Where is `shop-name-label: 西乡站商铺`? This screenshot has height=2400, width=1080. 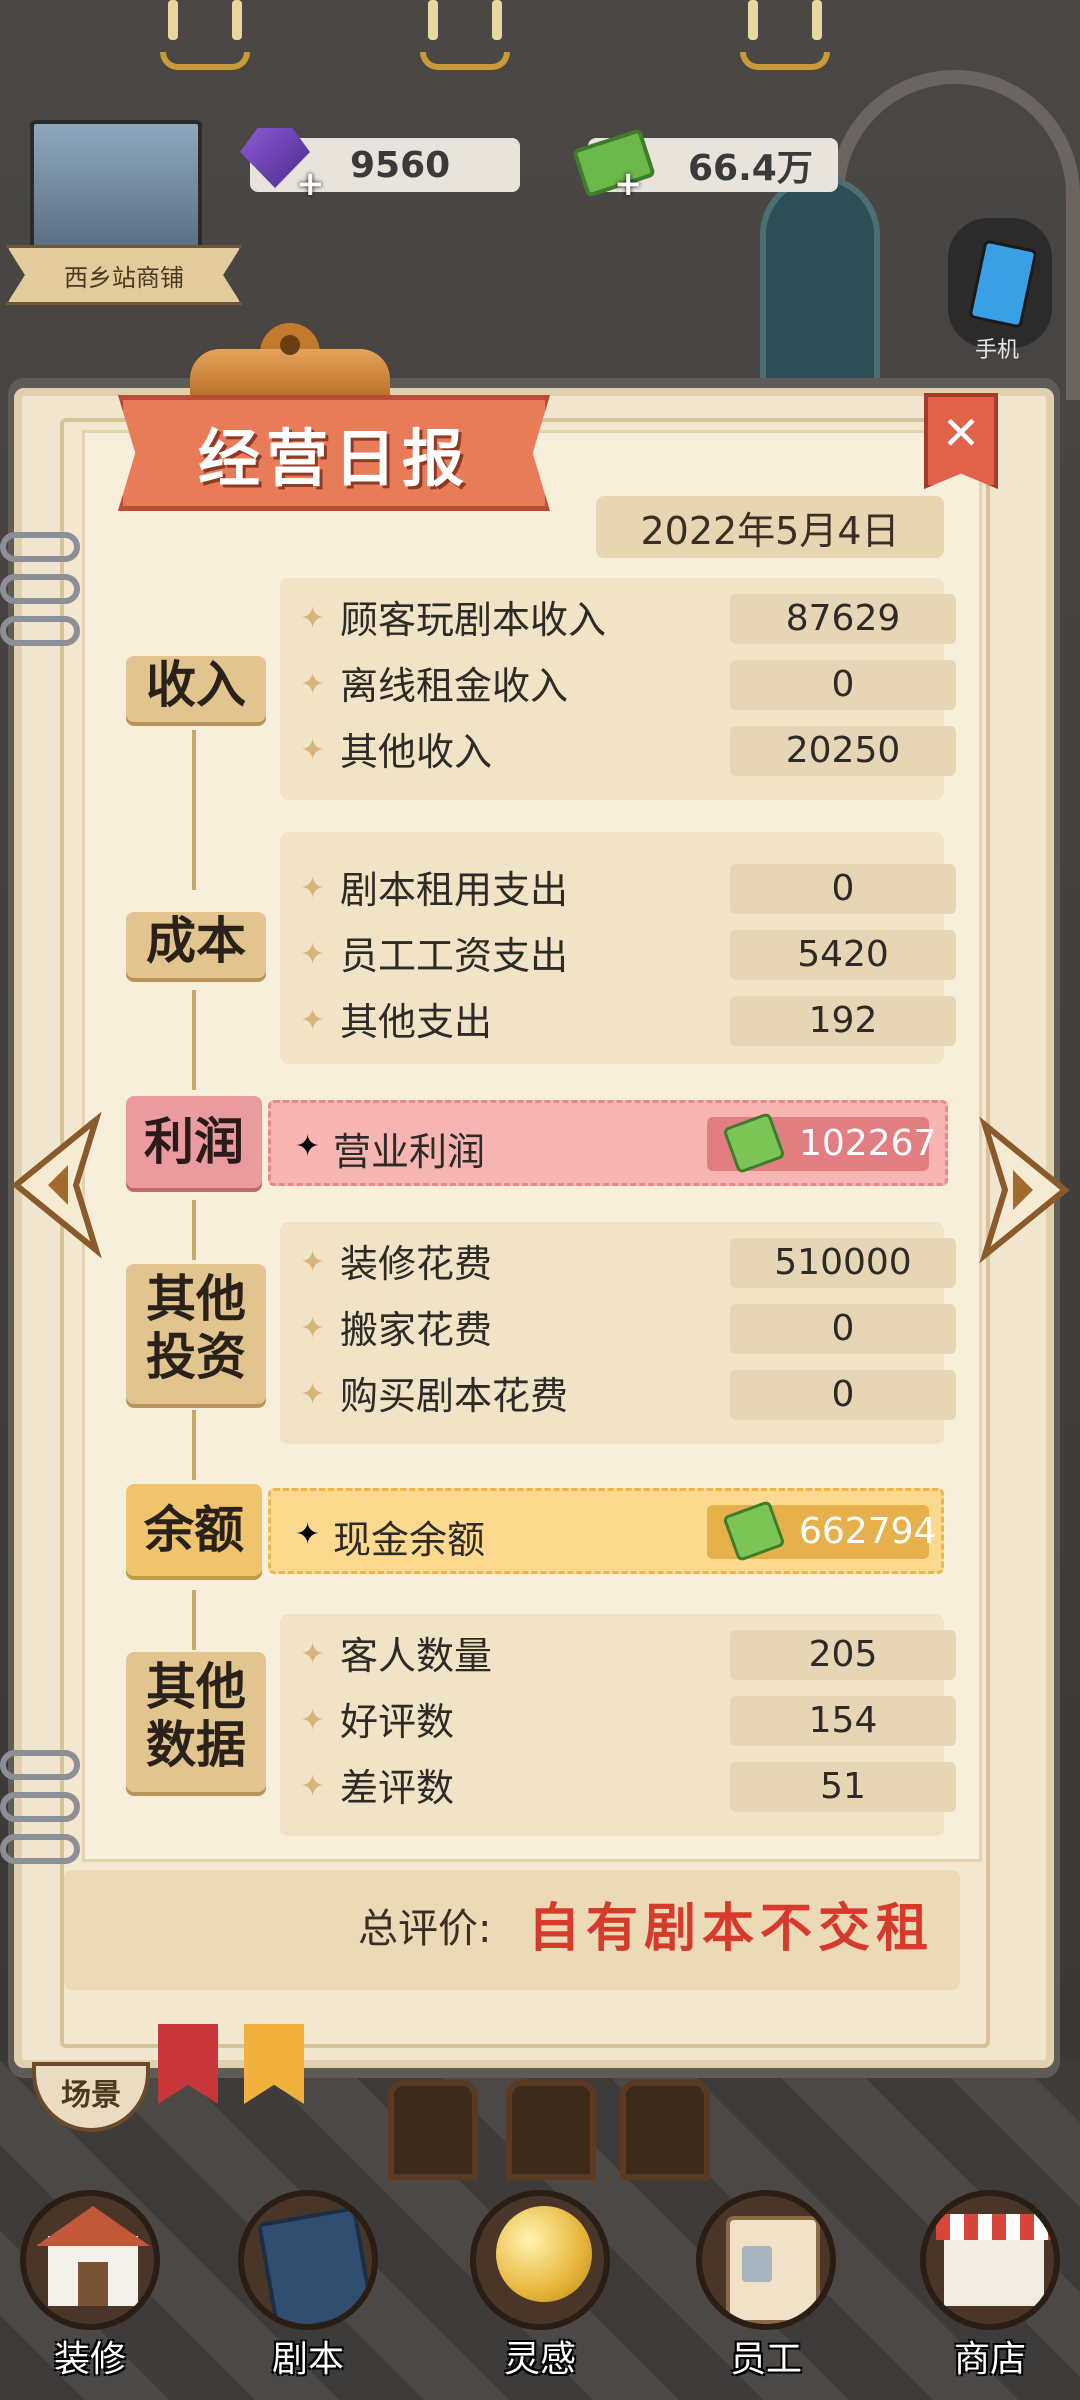
shop-name-label: 西乡站商铺 is located at coordinates (124, 275).